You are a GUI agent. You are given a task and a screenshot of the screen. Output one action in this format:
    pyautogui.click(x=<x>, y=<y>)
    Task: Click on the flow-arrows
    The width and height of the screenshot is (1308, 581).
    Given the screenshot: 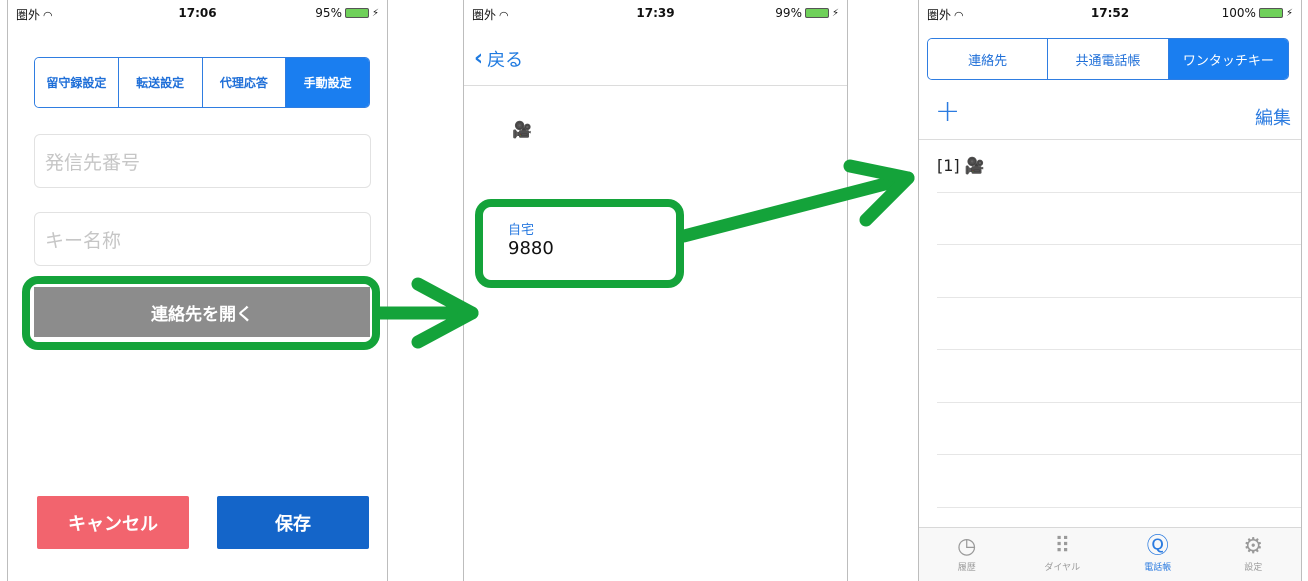 What is the action you would take?
    pyautogui.click(x=644, y=254)
    